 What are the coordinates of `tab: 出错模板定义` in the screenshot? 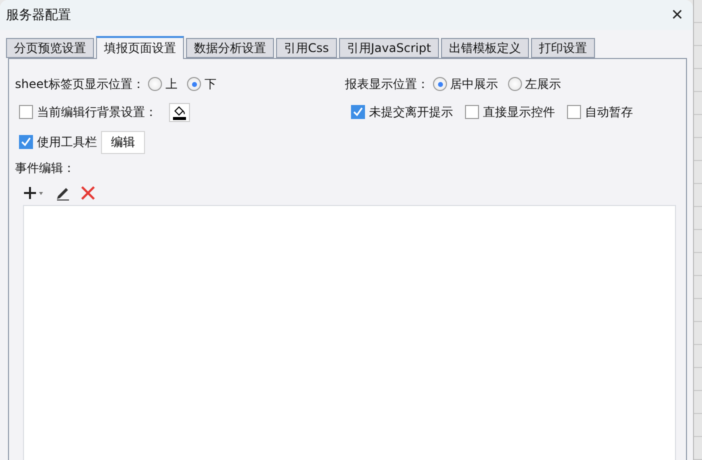 It's located at (485, 48).